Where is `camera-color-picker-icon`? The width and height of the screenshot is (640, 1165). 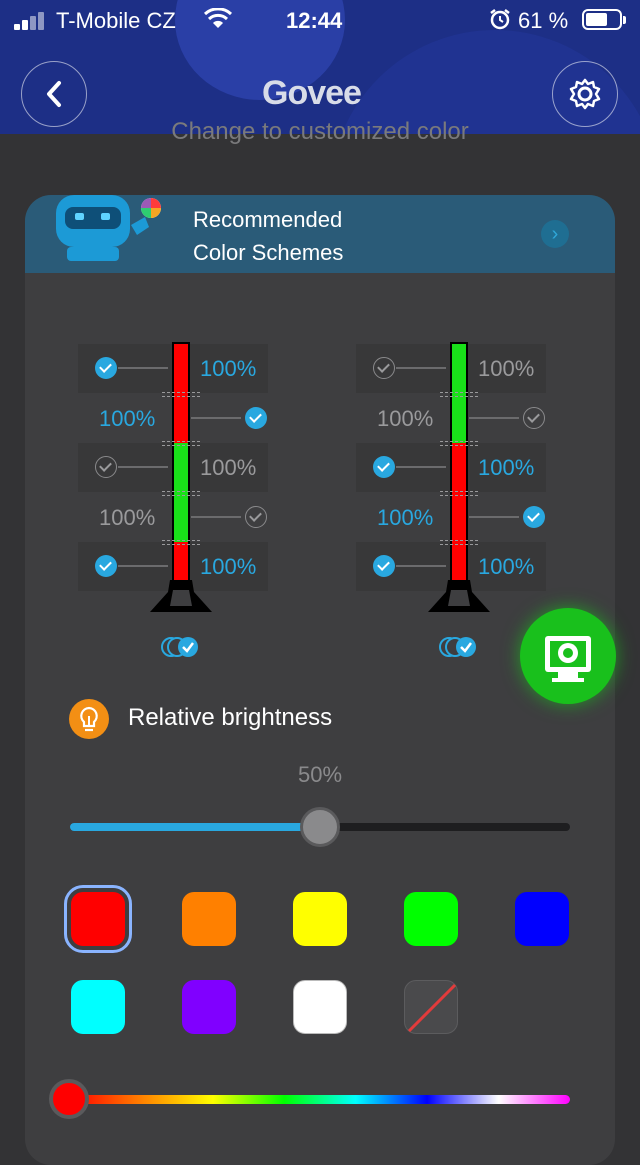 camera-color-picker-icon is located at coordinates (568, 659).